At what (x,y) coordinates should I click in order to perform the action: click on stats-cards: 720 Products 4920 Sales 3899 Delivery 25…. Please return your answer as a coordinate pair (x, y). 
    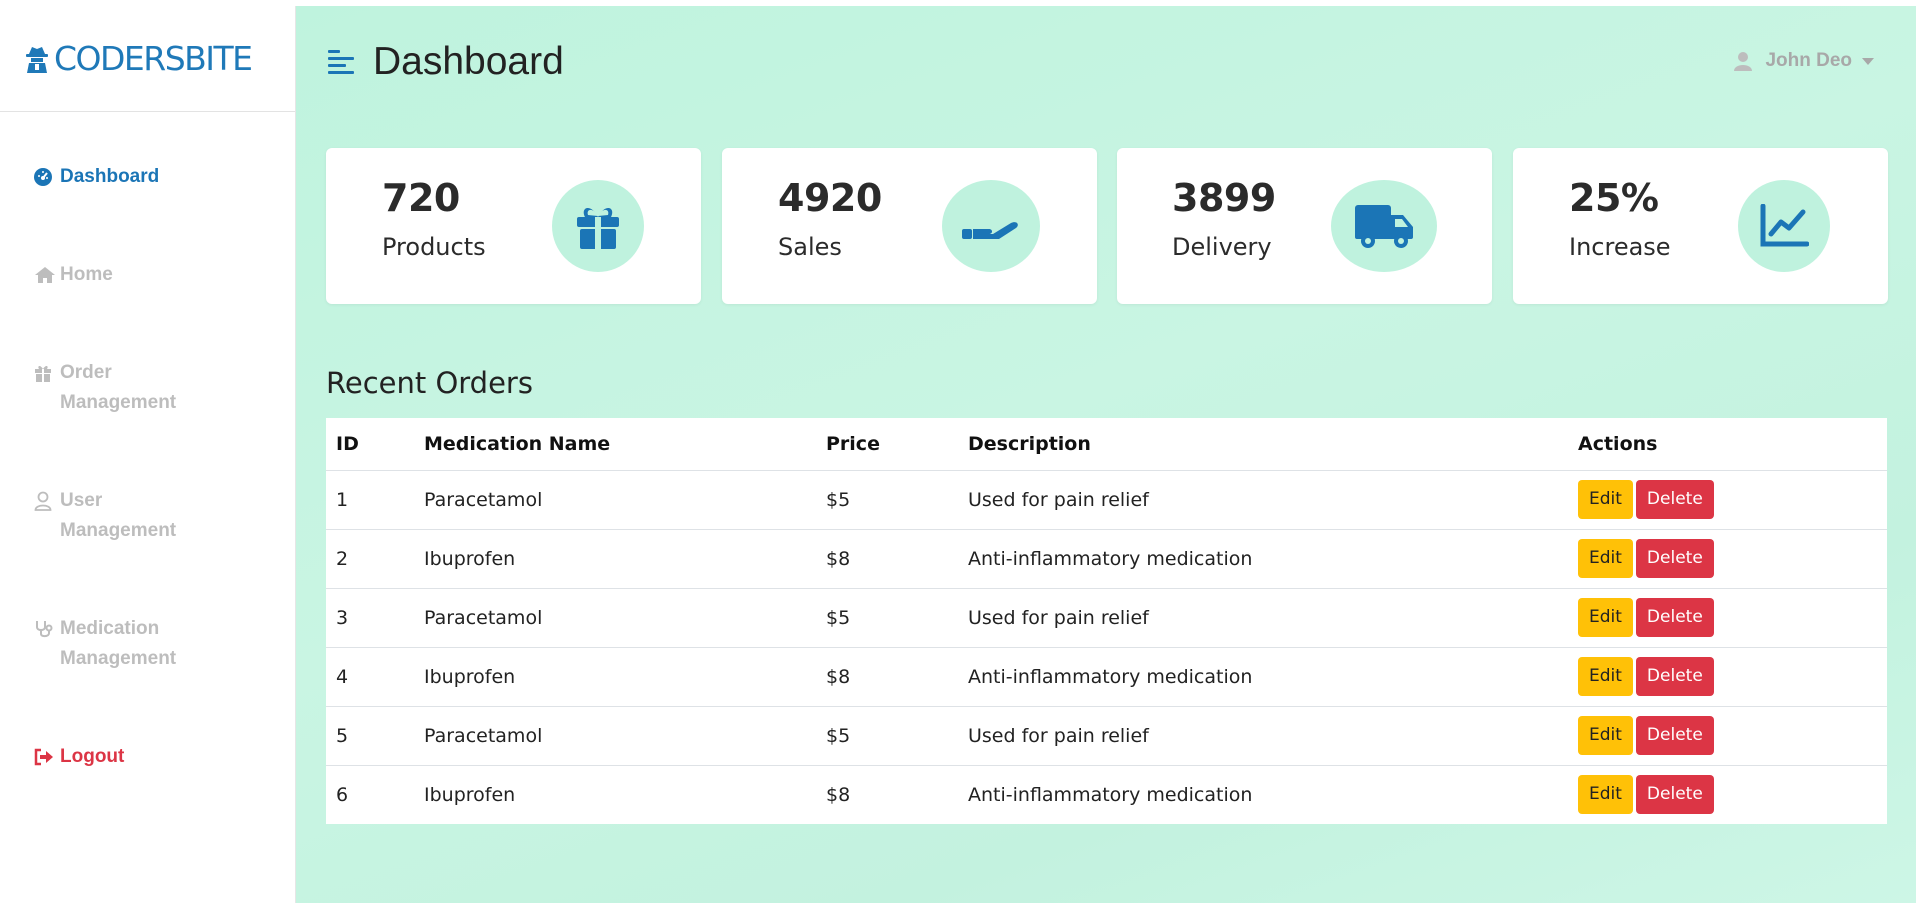
    Looking at the image, I should click on (1107, 226).